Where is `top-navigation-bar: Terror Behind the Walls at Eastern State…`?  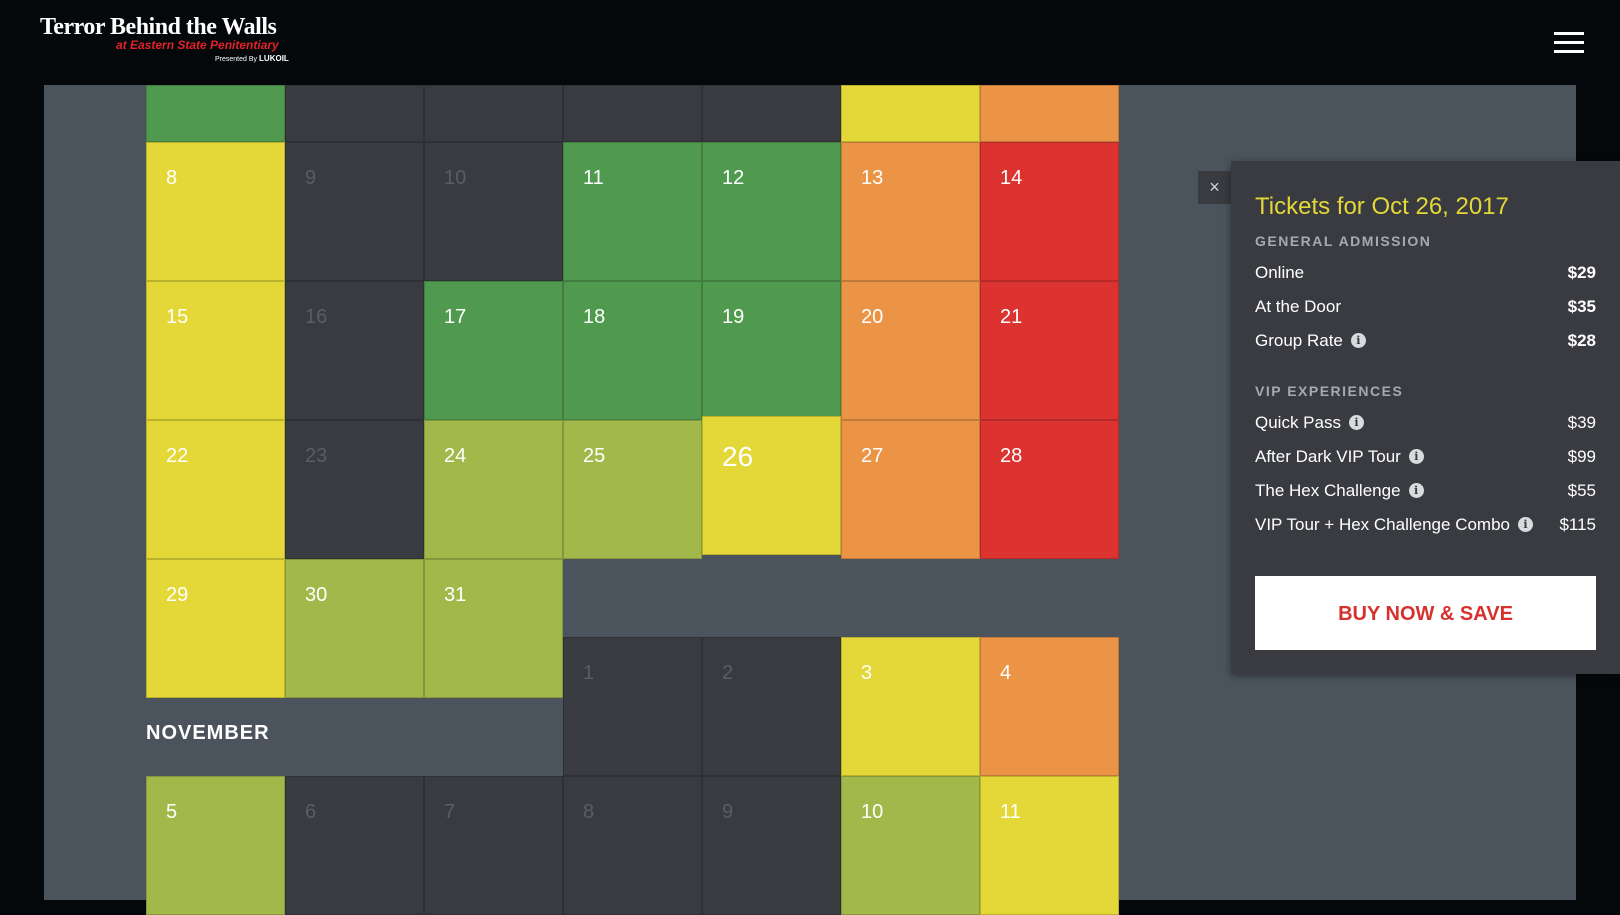
top-navigation-bar: Terror Behind the Walls at Eastern State… is located at coordinates (810, 42).